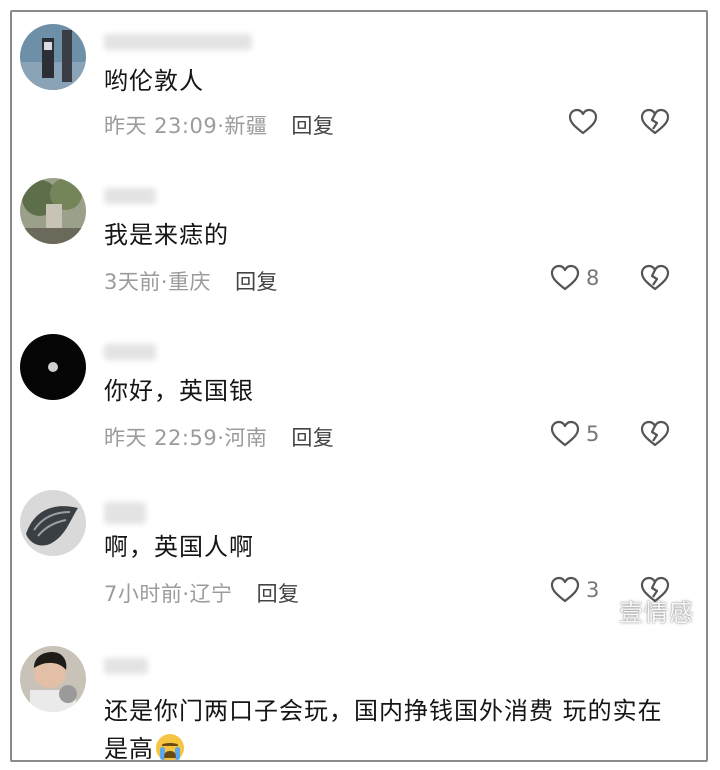 This screenshot has height=770, width=720. I want to click on comment-text: 哟伦敦人, so click(154, 81).